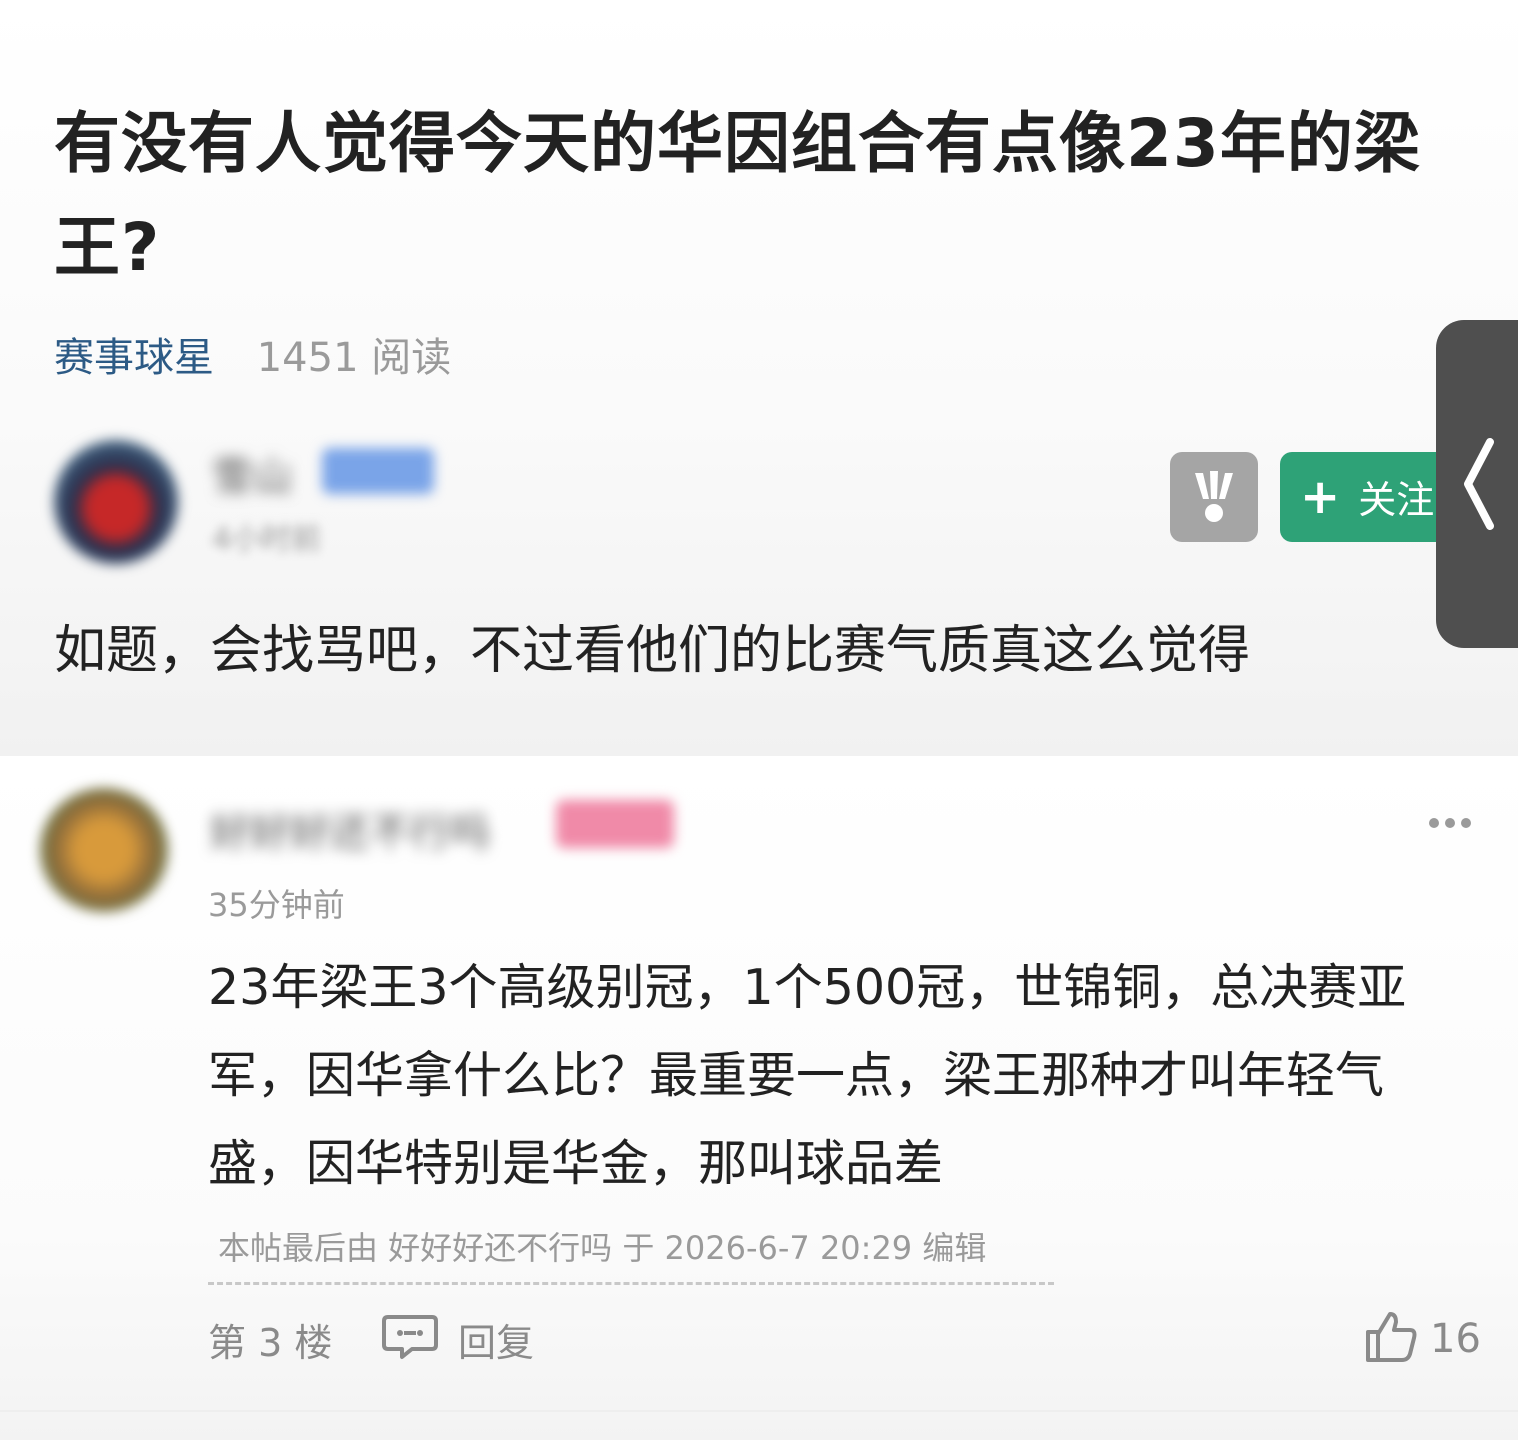 This screenshot has height=1440, width=1518. What do you see at coordinates (737, 195) in the screenshot?
I see `post-title: 有没有人觉得今天的华因组合有点像23年的梁王?` at bounding box center [737, 195].